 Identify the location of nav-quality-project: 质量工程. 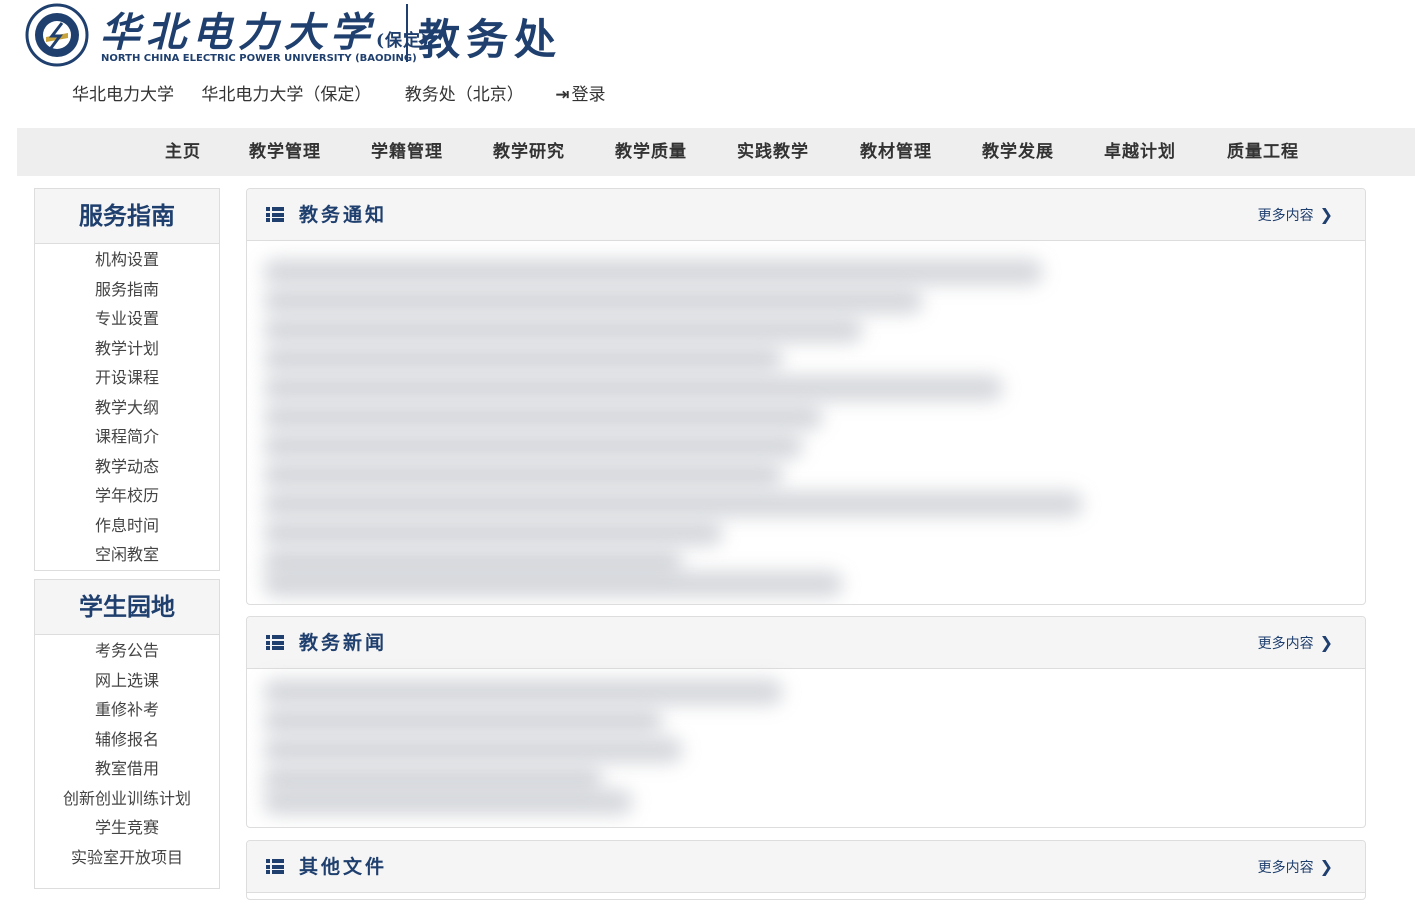
(1263, 152).